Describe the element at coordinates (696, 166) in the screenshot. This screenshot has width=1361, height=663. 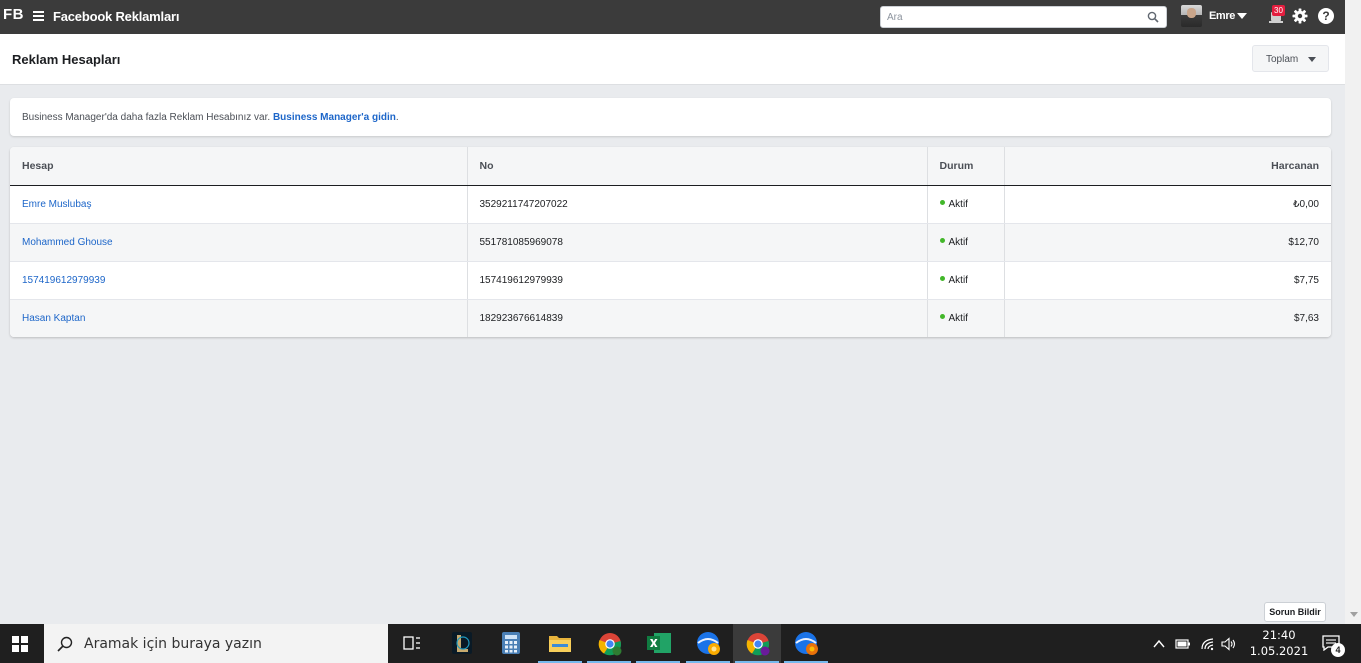
I see `column-header-id: No` at that location.